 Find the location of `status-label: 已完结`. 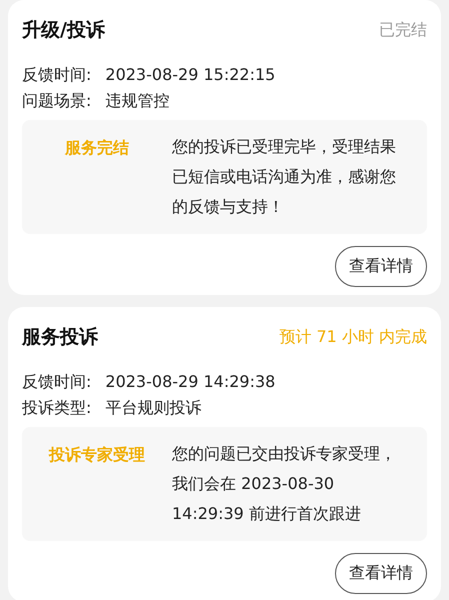

status-label: 已完结 is located at coordinates (403, 30).